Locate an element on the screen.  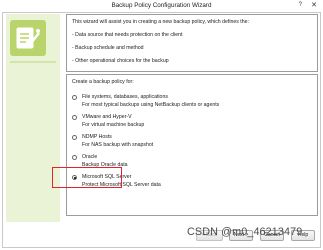
wizard-side-panel is located at coordinates (33, 118).